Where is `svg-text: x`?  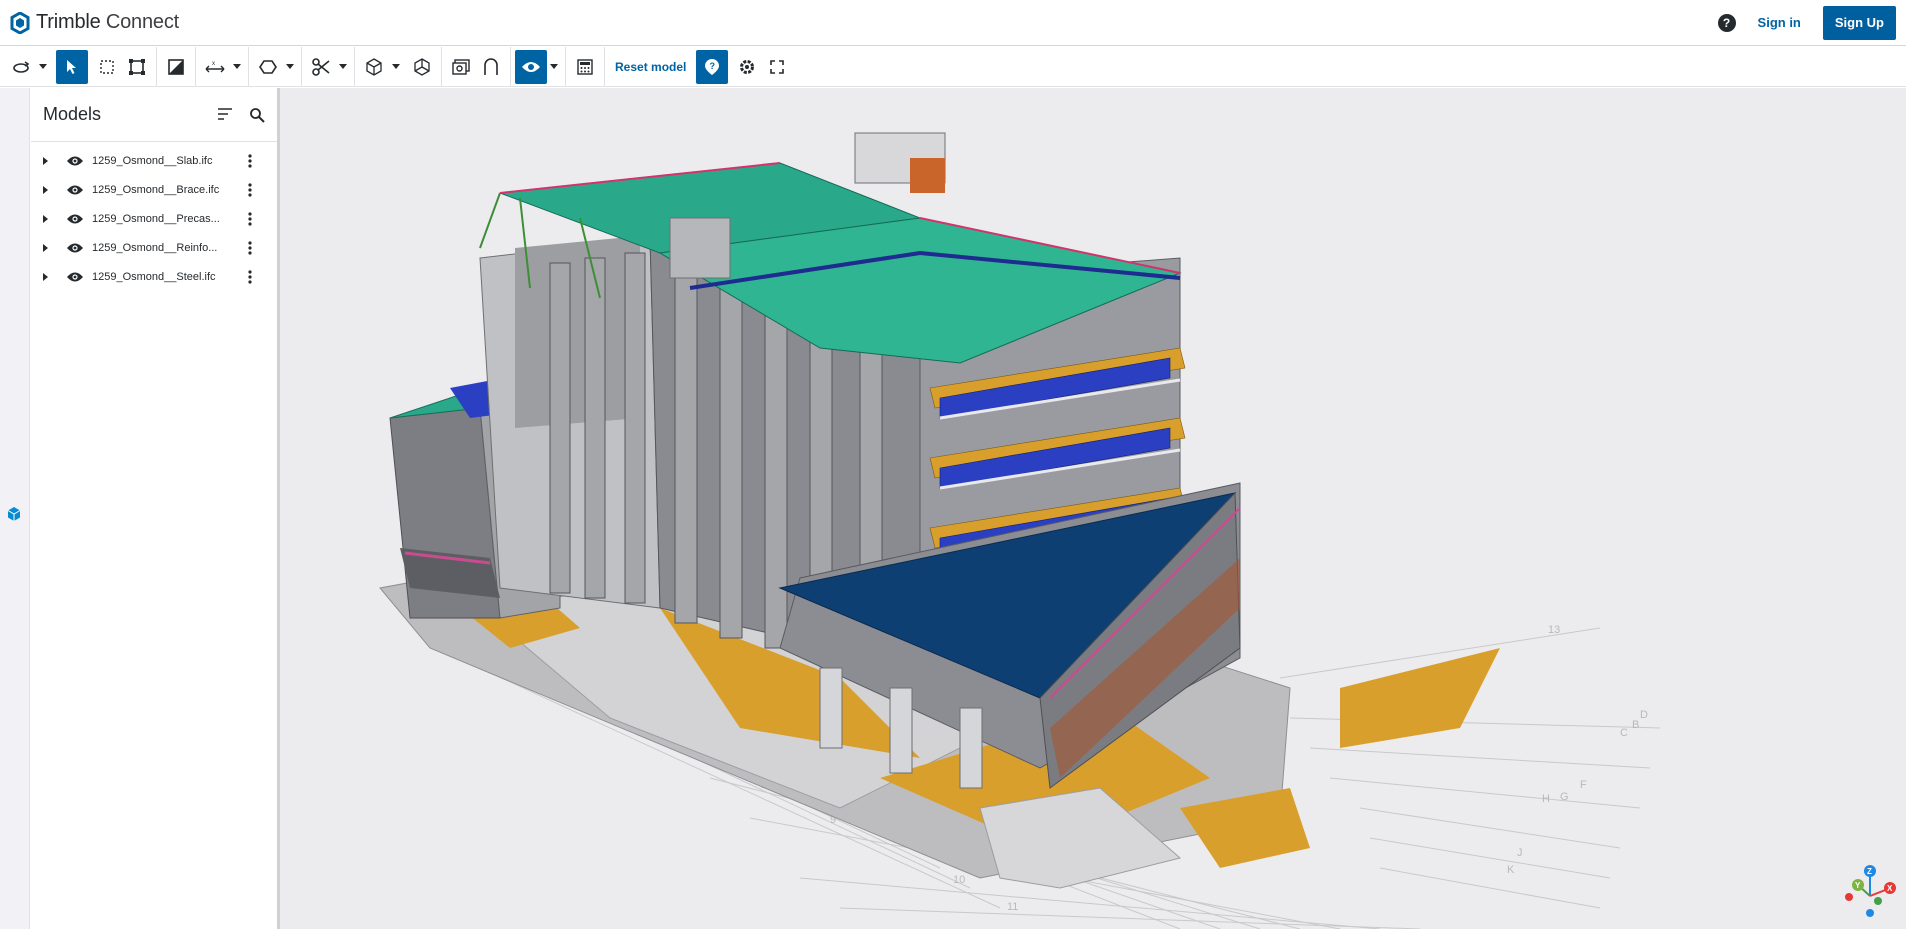
svg-text: x is located at coordinates (213, 64).